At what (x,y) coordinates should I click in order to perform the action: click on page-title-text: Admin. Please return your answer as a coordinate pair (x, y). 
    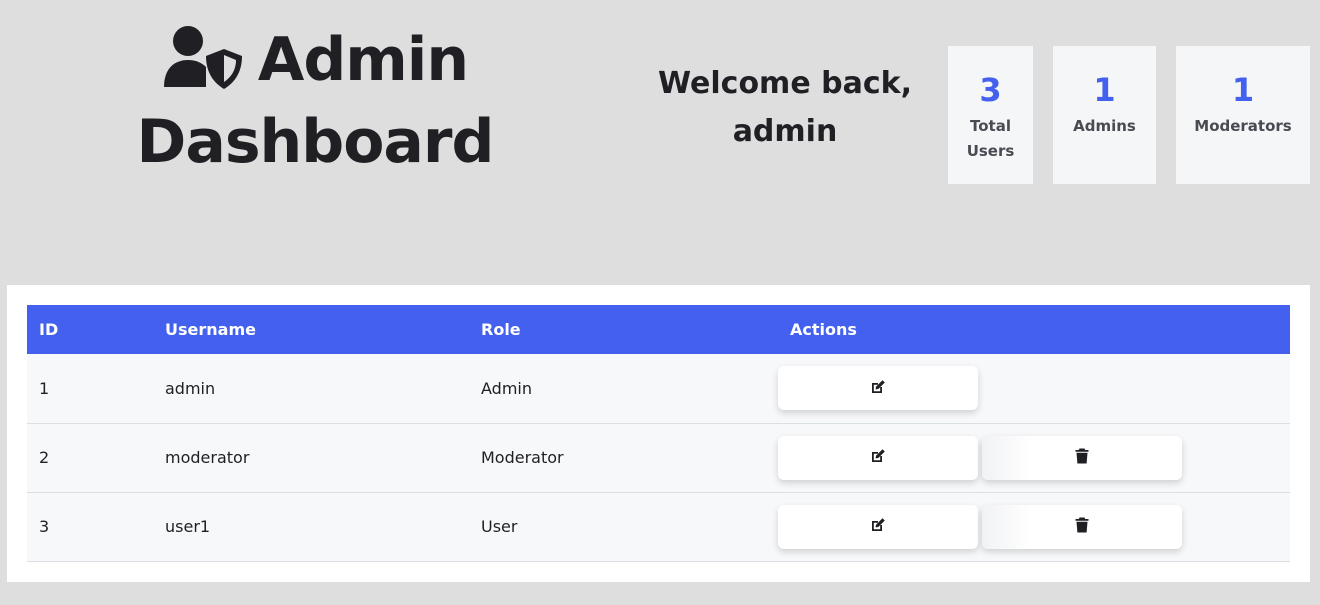
    Looking at the image, I should click on (363, 60).